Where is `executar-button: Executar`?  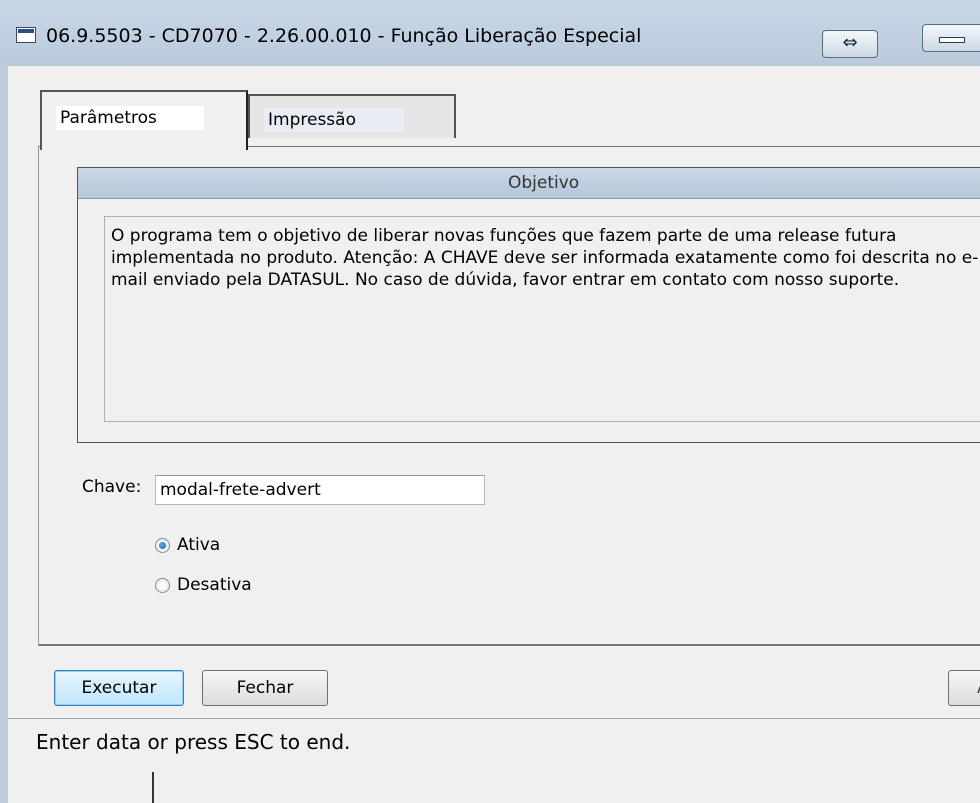
executar-button: Executar is located at coordinates (119, 688).